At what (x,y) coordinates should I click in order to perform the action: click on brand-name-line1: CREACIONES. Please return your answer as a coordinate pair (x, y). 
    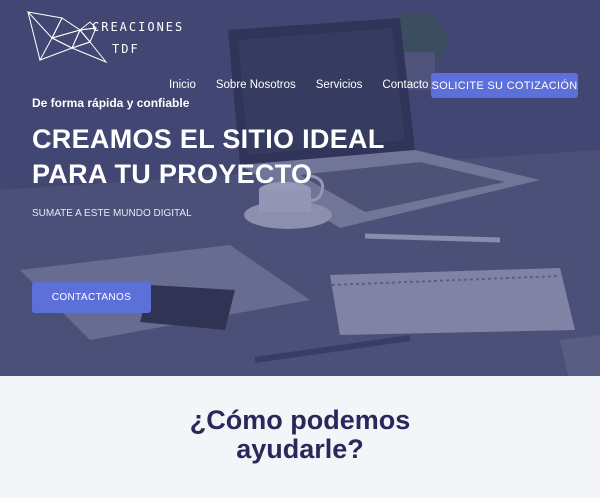
    Looking at the image, I should click on (138, 27).